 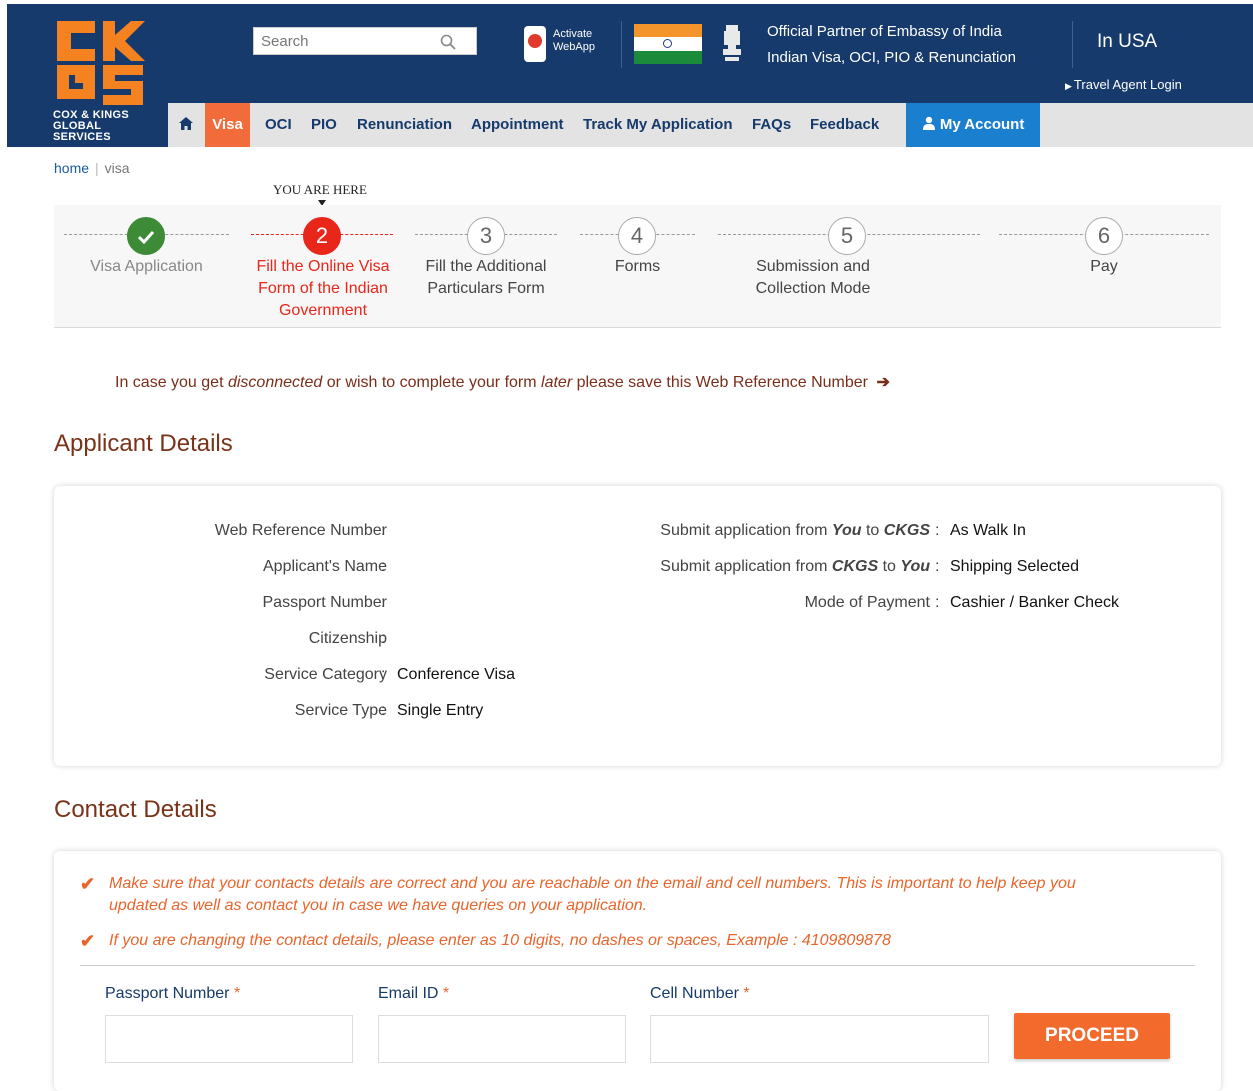 I want to click on step-5: 5 Submission and Collection Mode, so click(x=845, y=266).